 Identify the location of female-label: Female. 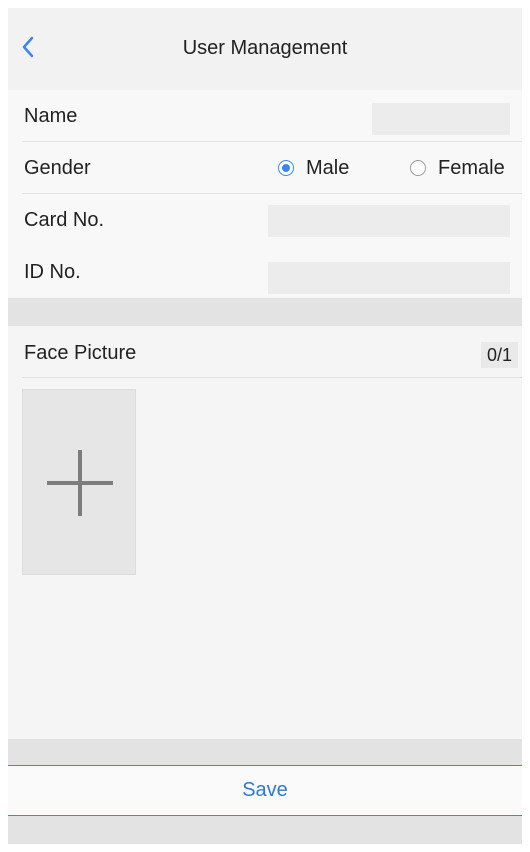
(471, 167).